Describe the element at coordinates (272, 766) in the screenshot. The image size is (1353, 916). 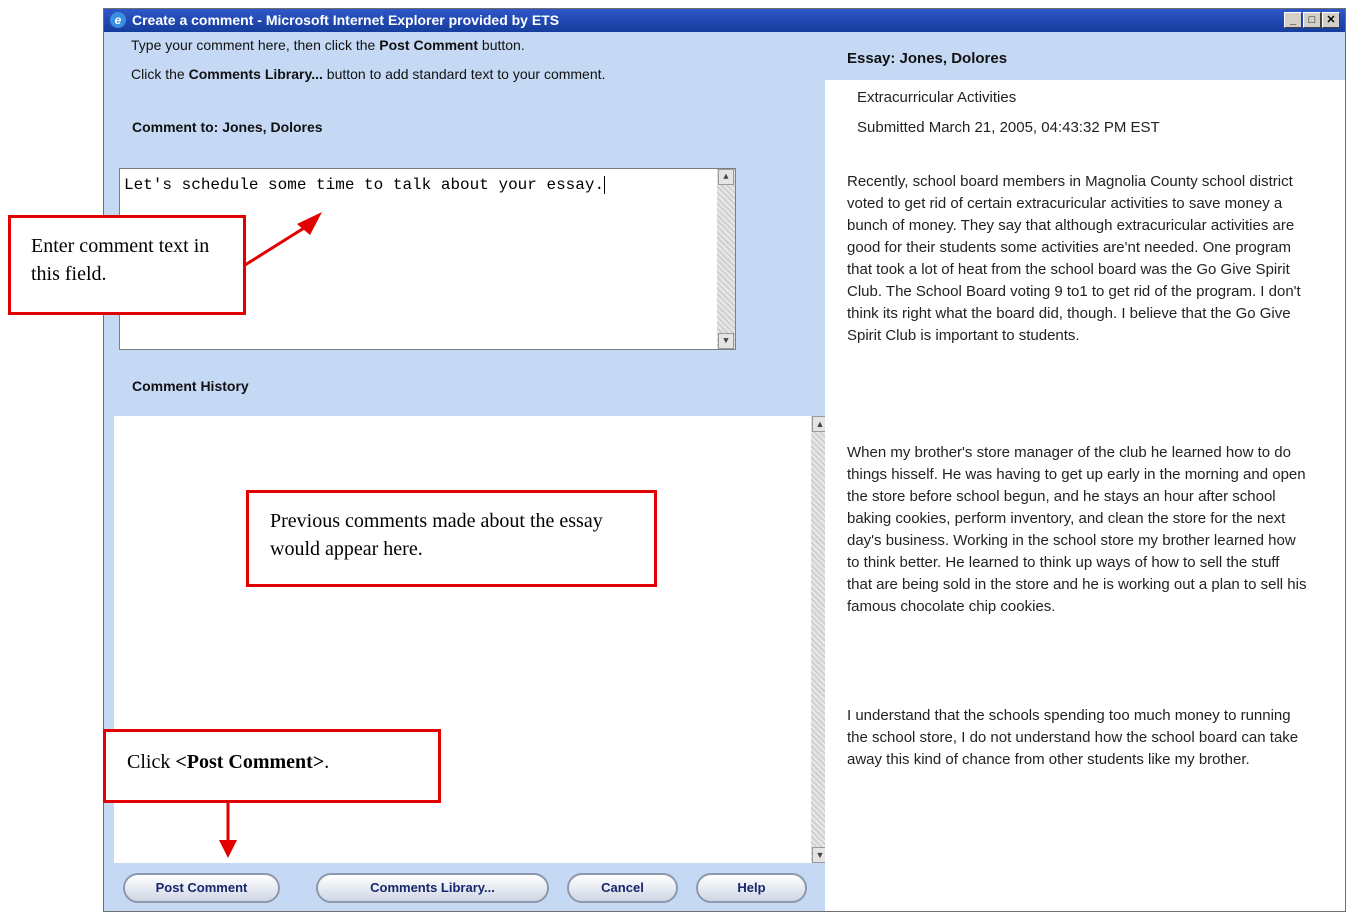
I see `callout-click-post: Click <Post Comment>.` at that location.